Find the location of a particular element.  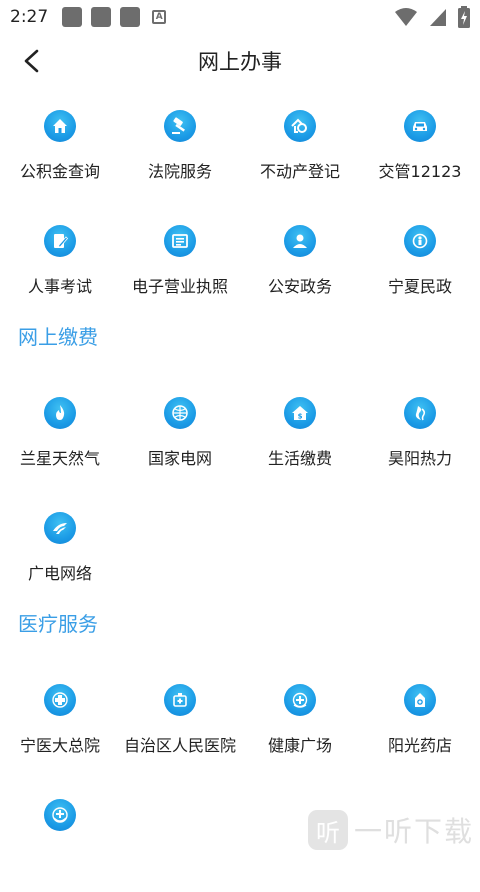

service-label: 宁夏民政 is located at coordinates (420, 285).